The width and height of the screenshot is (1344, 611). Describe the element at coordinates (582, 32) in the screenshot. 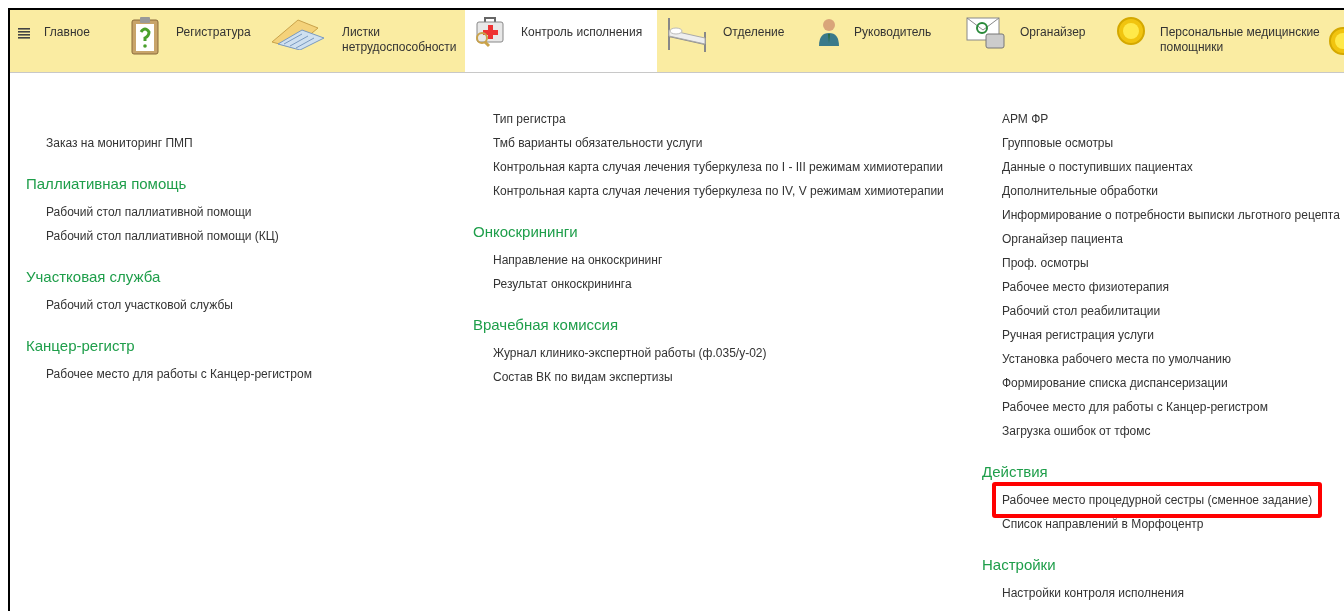

I see `tab-label: Контроль исполнения` at that location.